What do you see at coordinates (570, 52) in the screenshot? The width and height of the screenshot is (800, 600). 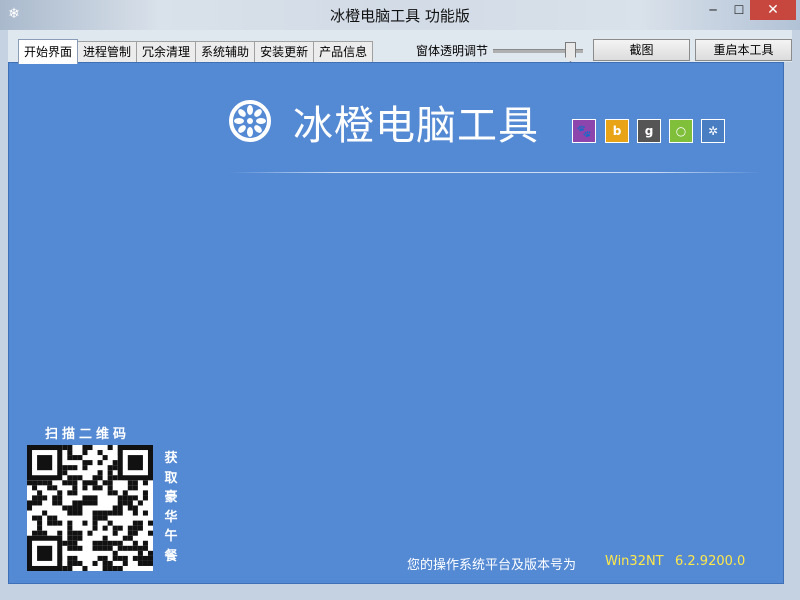 I see `opacity-slider-thumb` at bounding box center [570, 52].